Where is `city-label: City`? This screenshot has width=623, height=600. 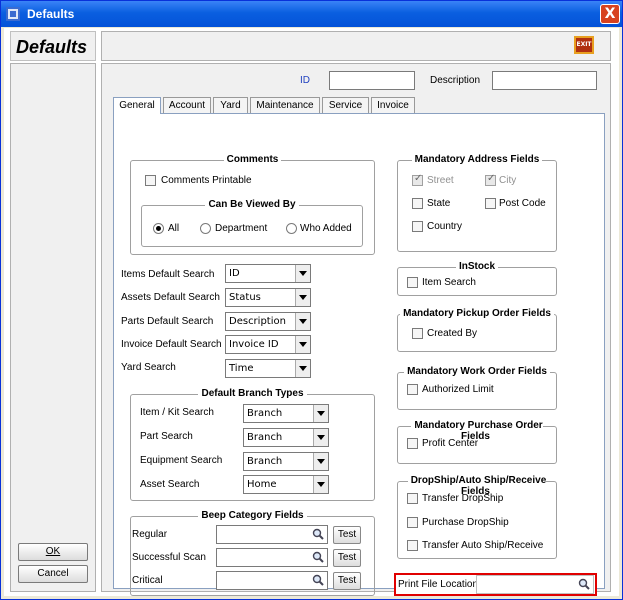 city-label: City is located at coordinates (508, 180).